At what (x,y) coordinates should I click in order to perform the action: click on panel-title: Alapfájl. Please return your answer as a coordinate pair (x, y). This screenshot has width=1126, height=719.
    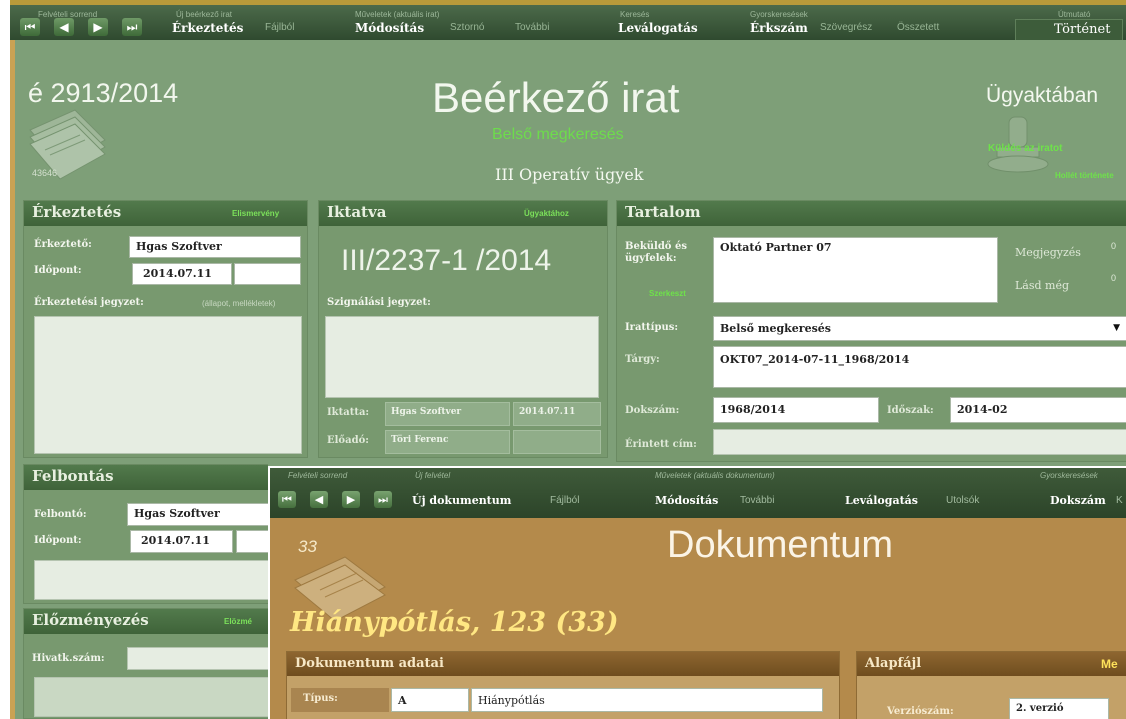
    Looking at the image, I should click on (893, 663).